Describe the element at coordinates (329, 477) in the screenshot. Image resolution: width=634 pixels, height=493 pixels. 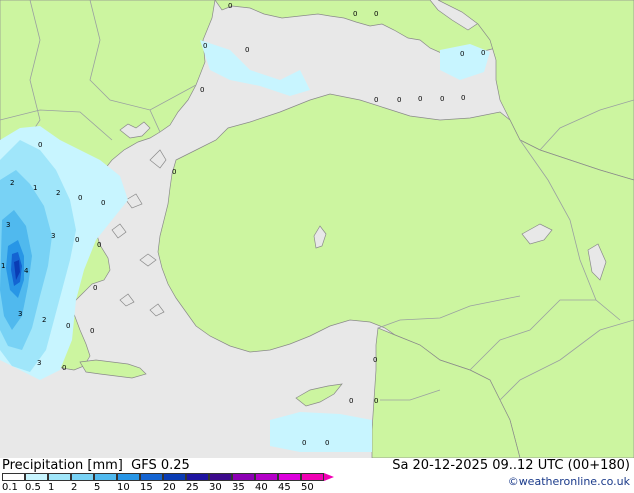
I see `scale-arrow-icon` at that location.